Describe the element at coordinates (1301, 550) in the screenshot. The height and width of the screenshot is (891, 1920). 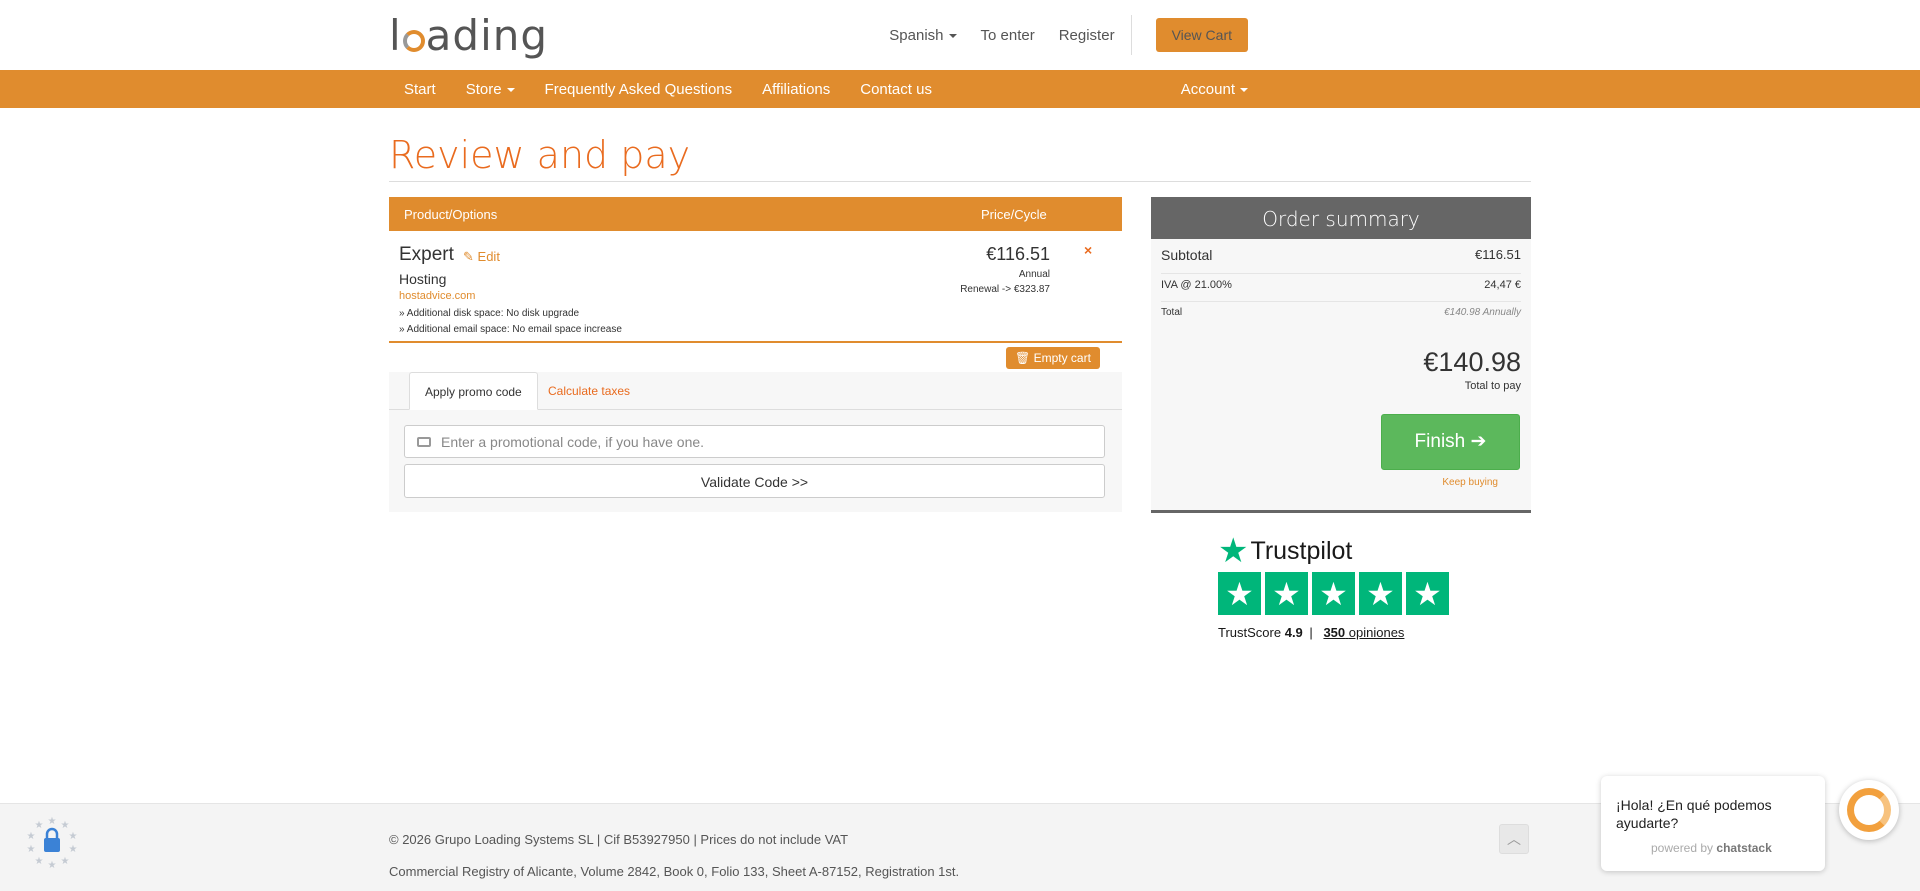
I see `trustpilot-brand: Trustpilot` at that location.